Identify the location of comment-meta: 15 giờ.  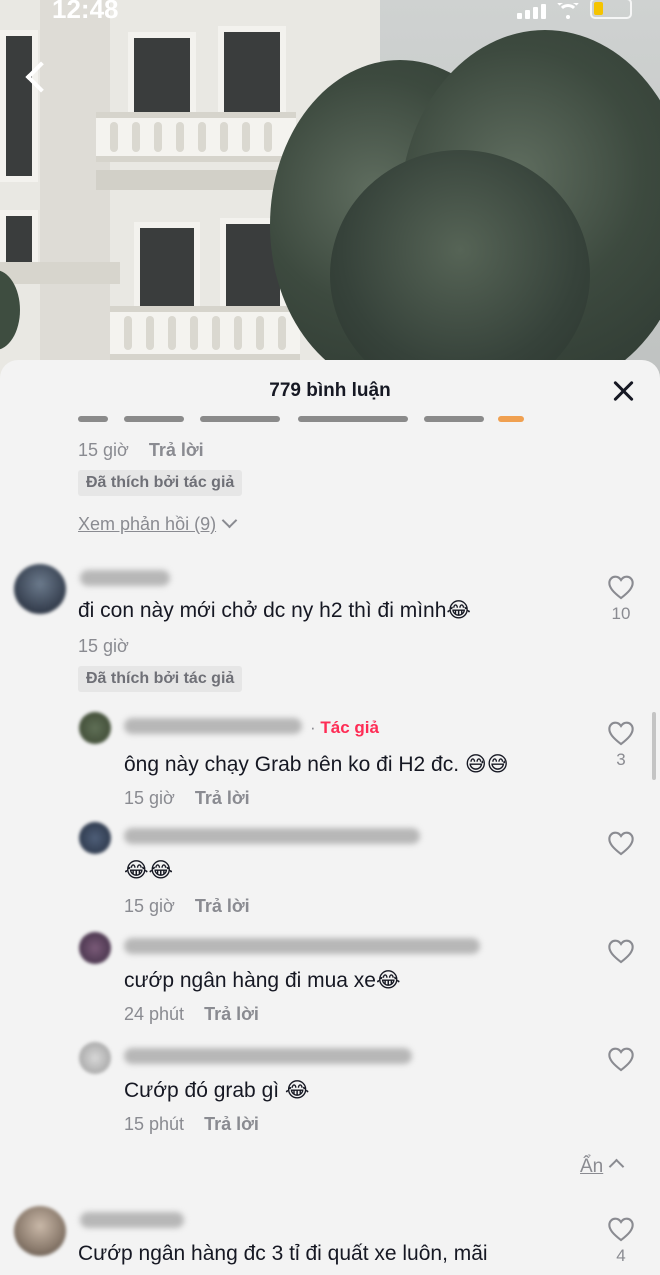
(103, 646).